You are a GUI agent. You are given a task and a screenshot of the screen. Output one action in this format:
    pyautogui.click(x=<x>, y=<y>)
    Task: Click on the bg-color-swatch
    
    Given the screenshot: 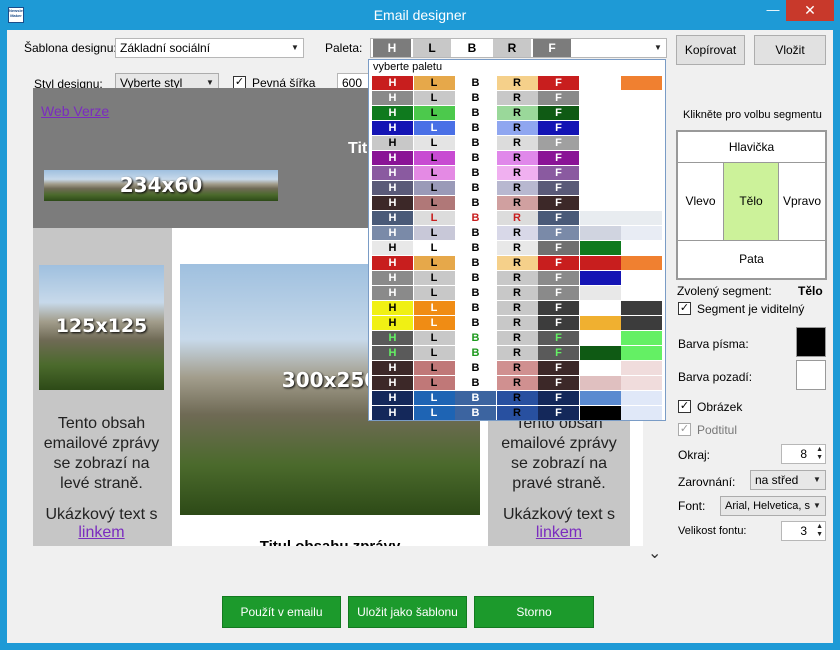 What is the action you would take?
    pyautogui.click(x=811, y=375)
    